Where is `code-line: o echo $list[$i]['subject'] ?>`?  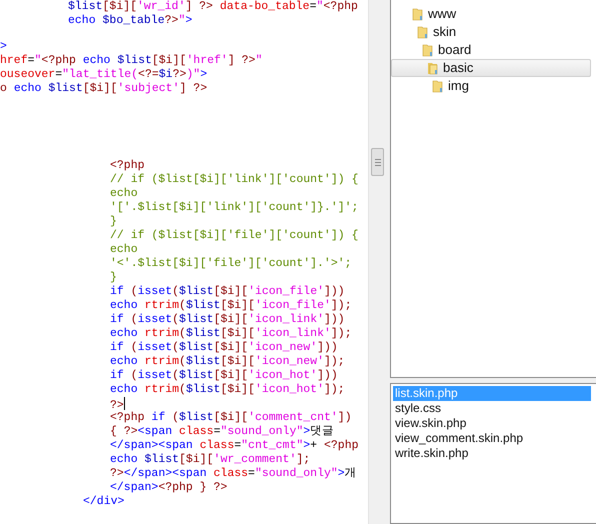 code-line: o echo $list[$i]['subject'] ?> is located at coordinates (104, 89).